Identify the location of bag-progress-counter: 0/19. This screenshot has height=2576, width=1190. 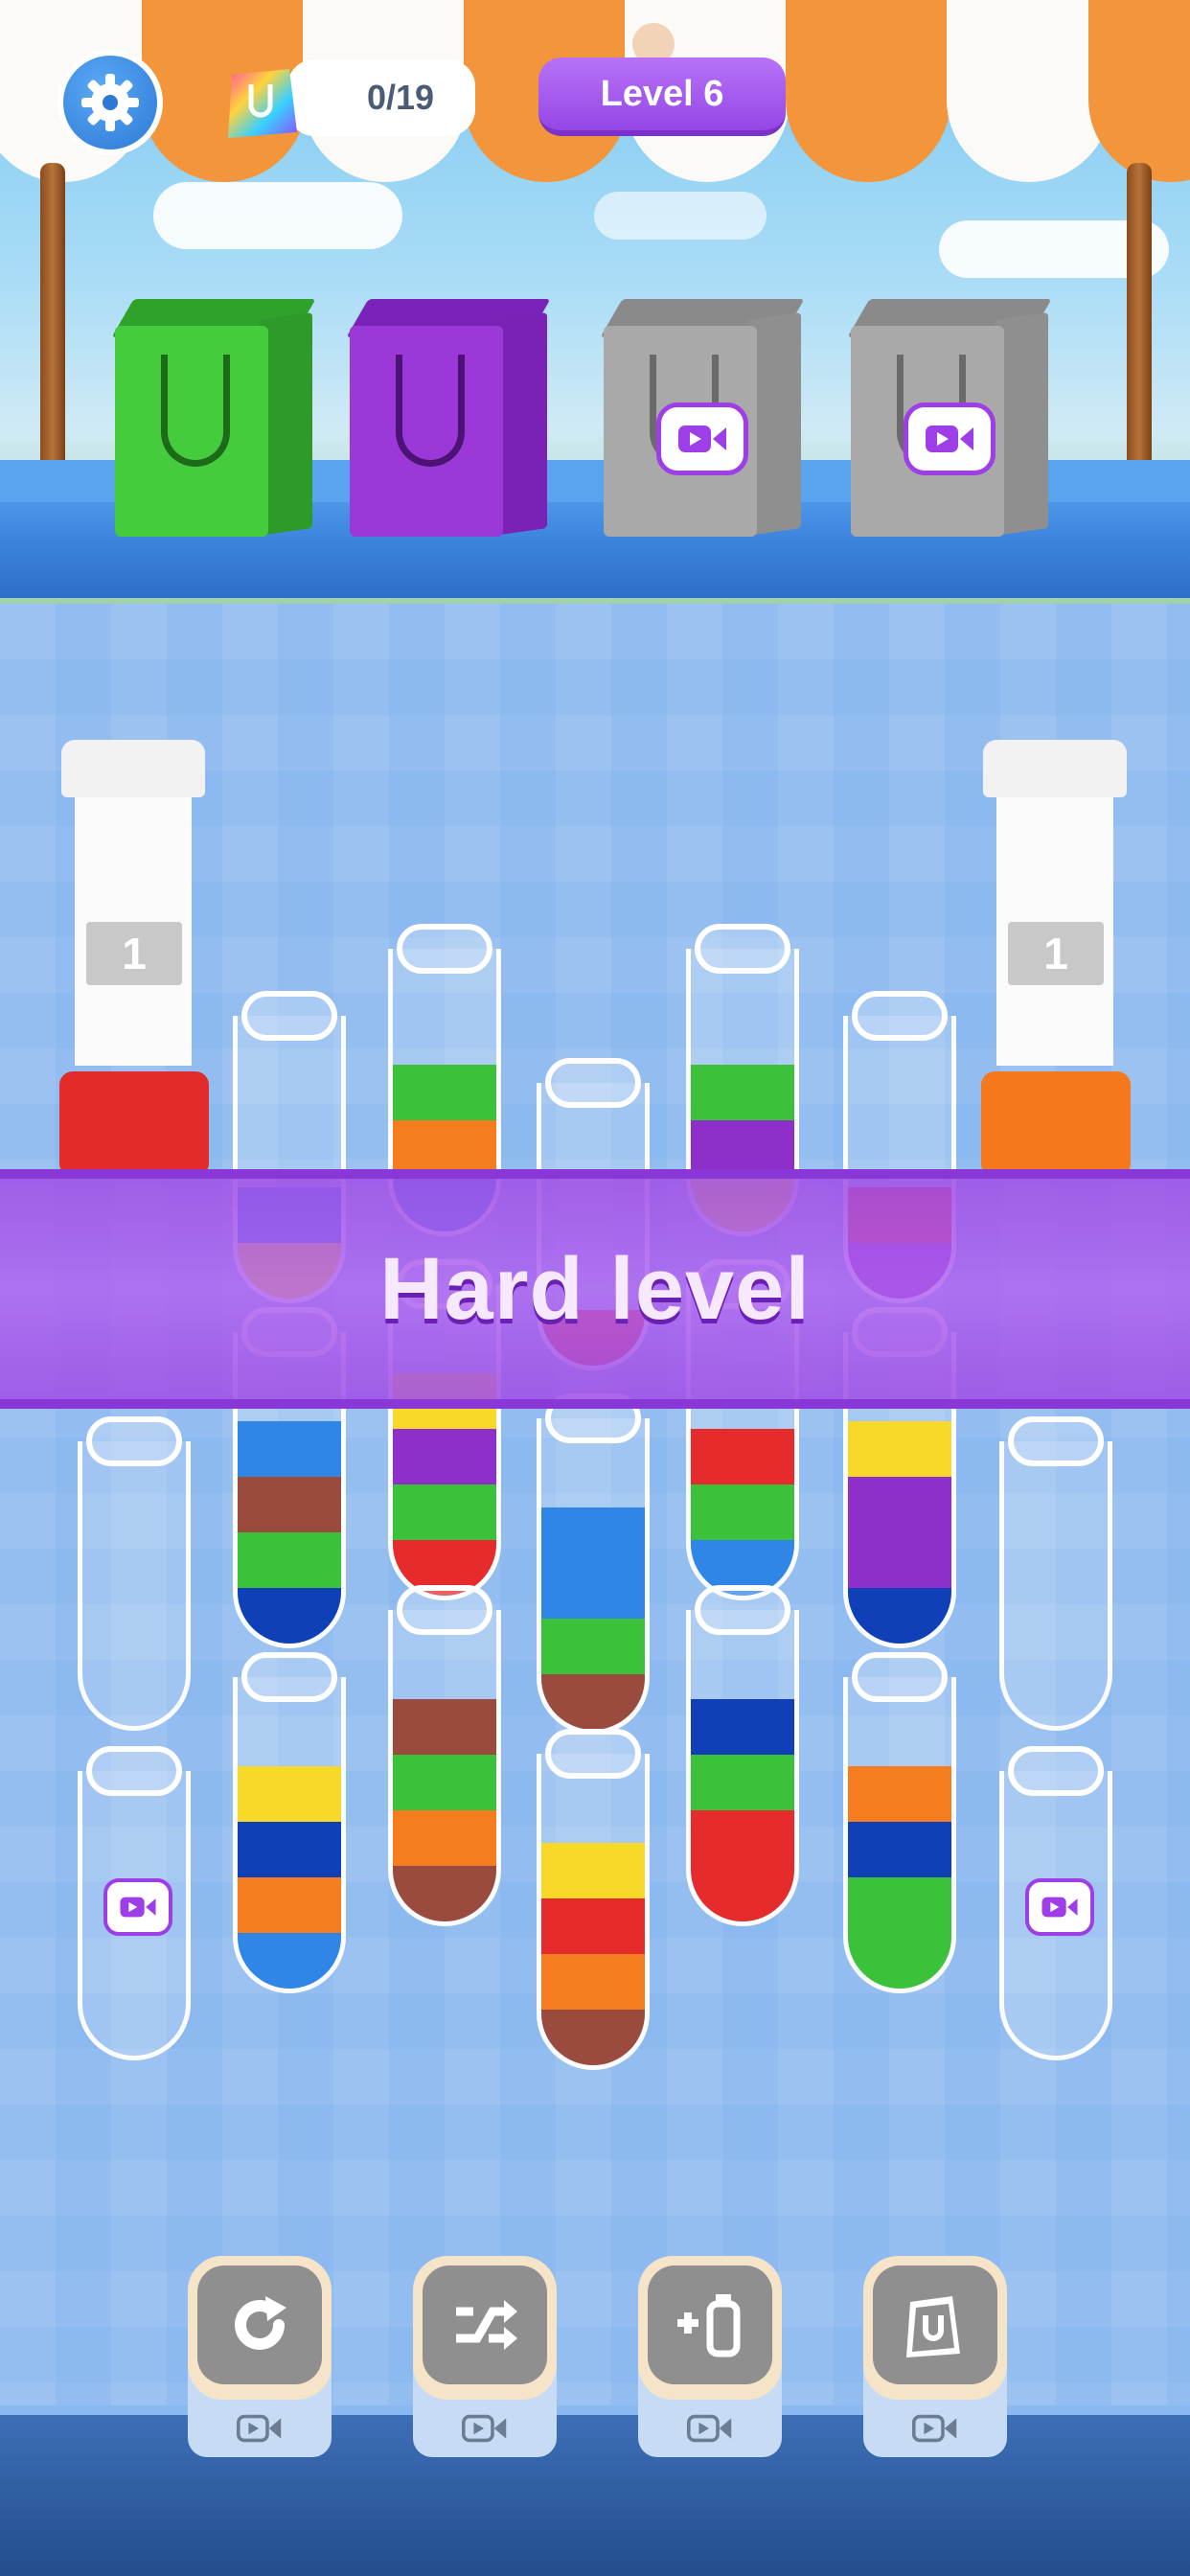
(381, 97).